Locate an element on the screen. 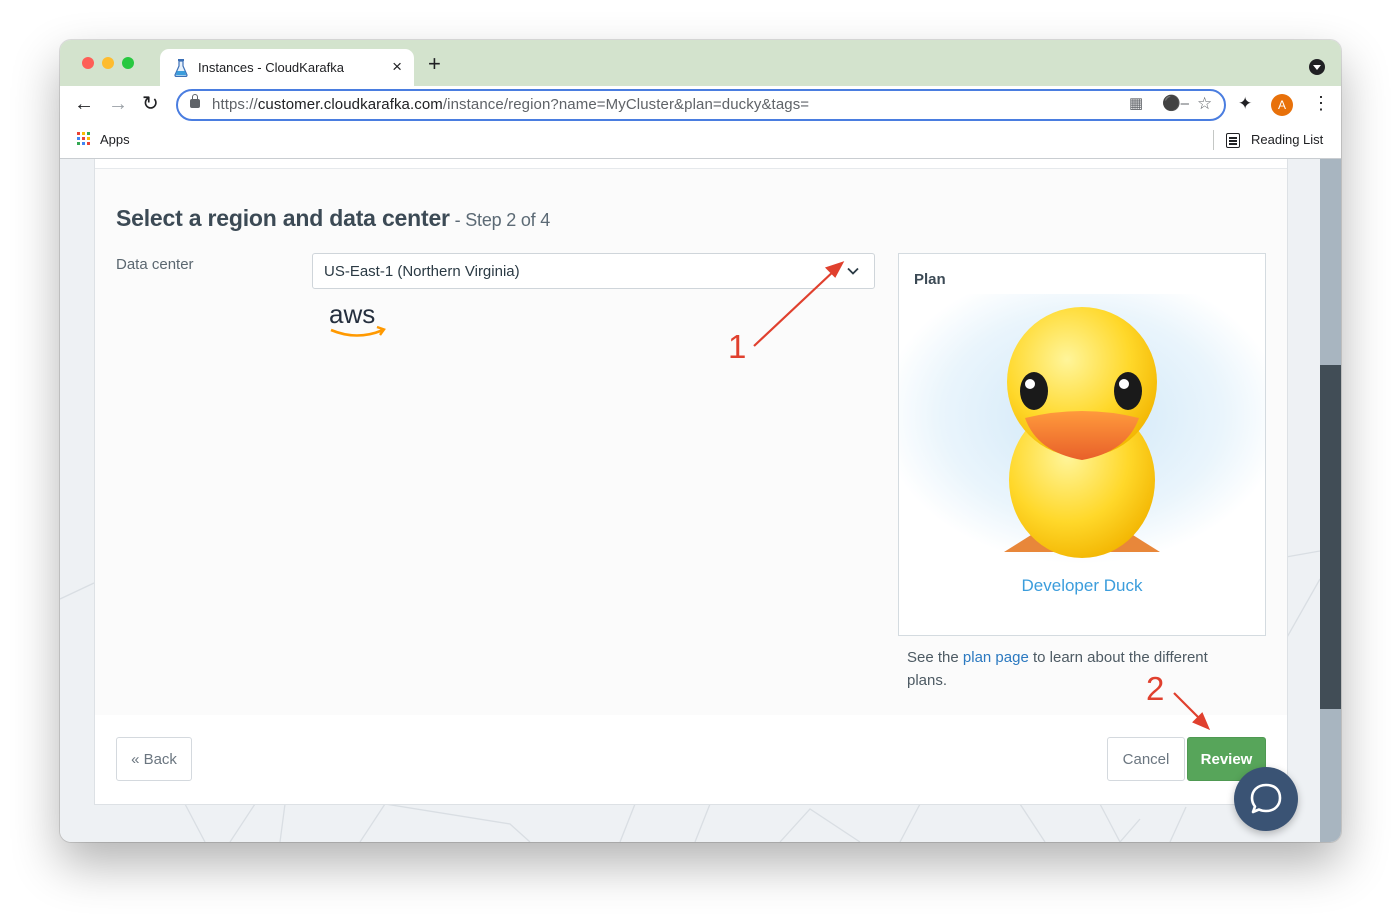  wizard-footer: « Back Cancel Review is located at coordinates (691, 759).